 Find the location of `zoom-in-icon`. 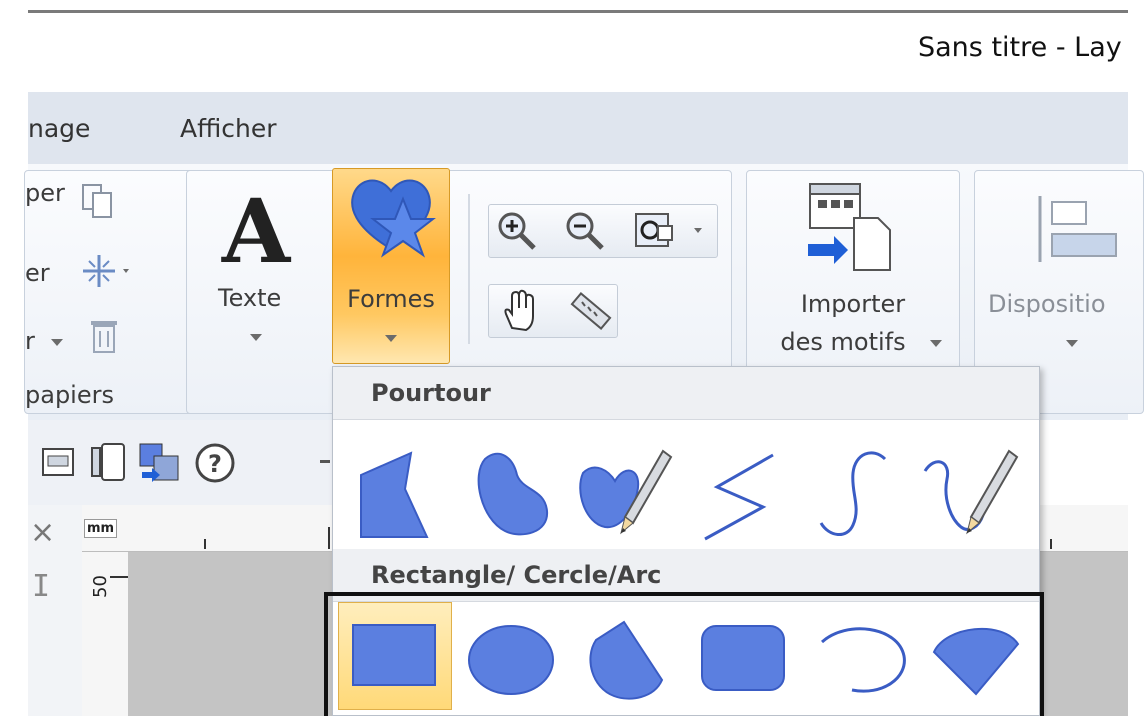

zoom-in-icon is located at coordinates (517, 231).